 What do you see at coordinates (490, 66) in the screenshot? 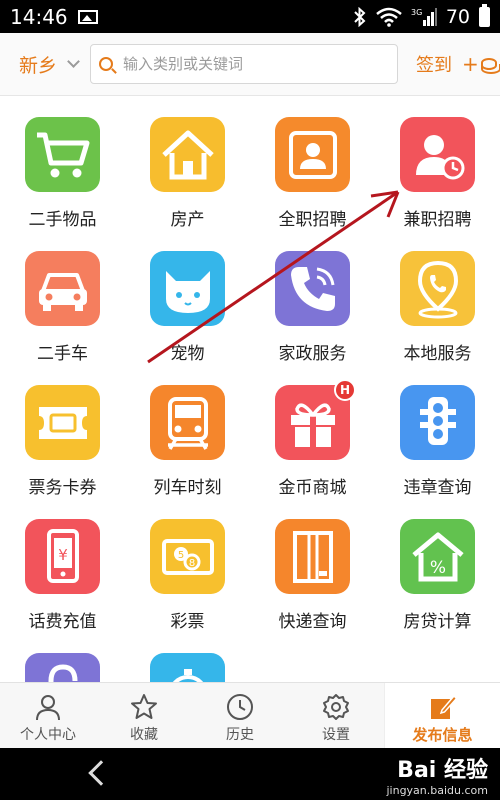
I see `coins-icon` at bounding box center [490, 66].